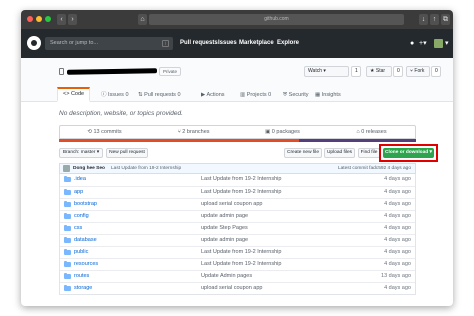  Describe the element at coordinates (213, 95) in the screenshot. I see `tab-actions: ▶ Actions` at that location.